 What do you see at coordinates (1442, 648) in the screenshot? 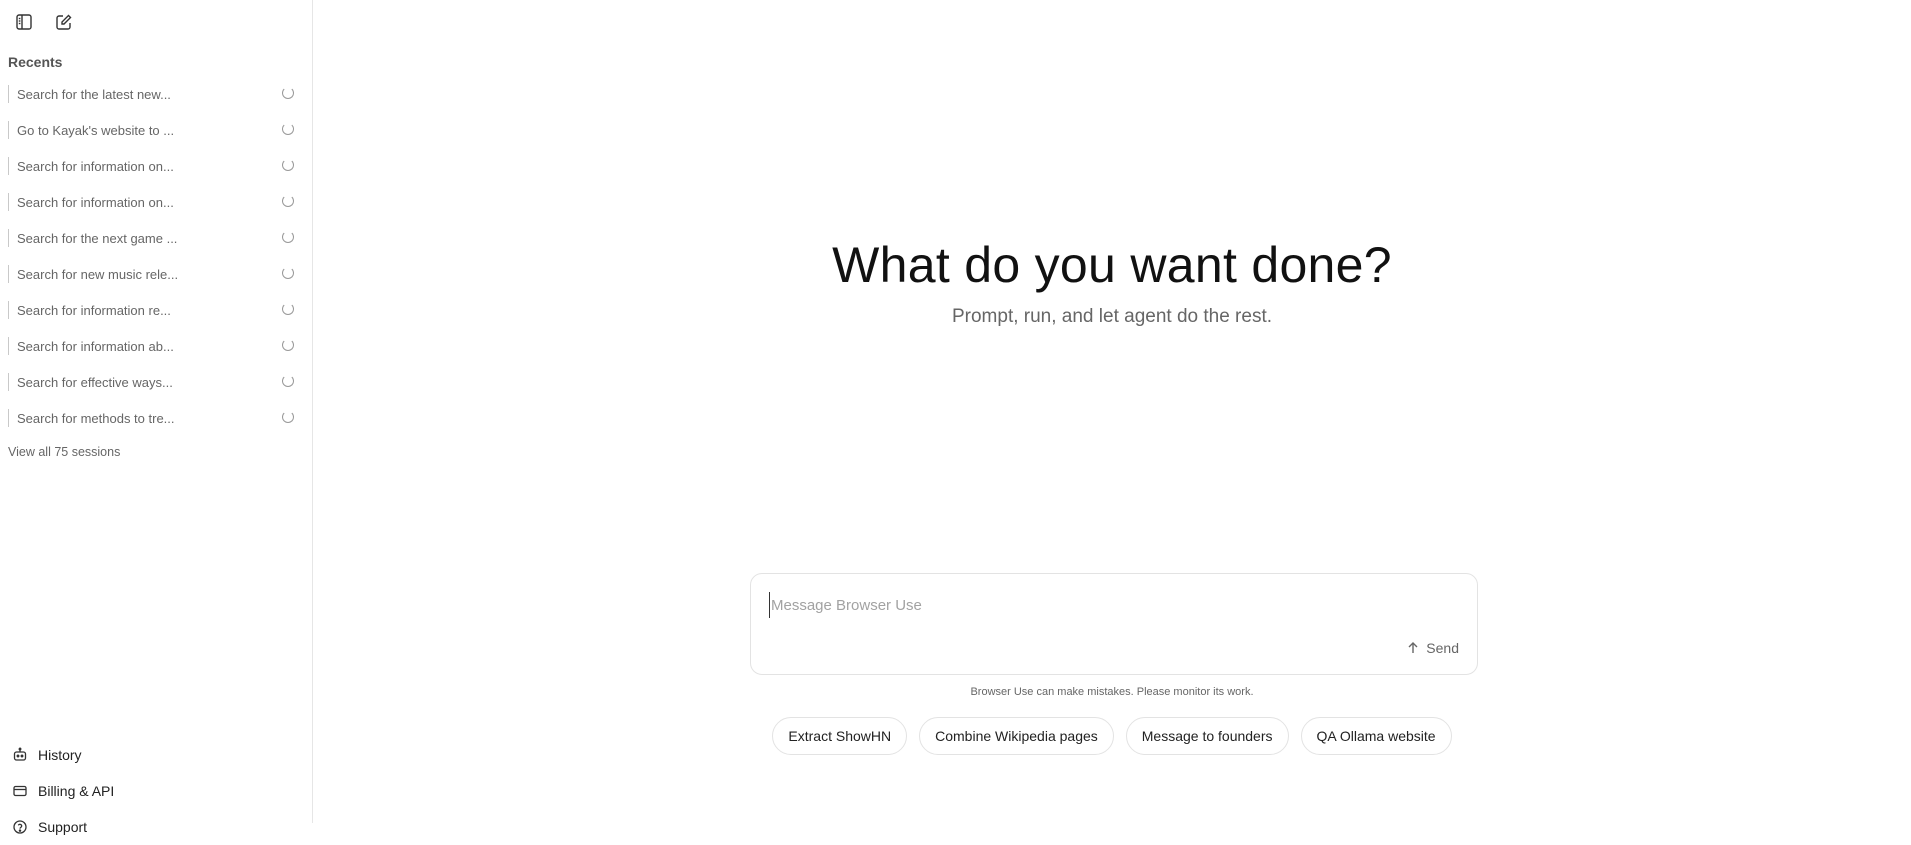
I see `send-label: Send` at bounding box center [1442, 648].